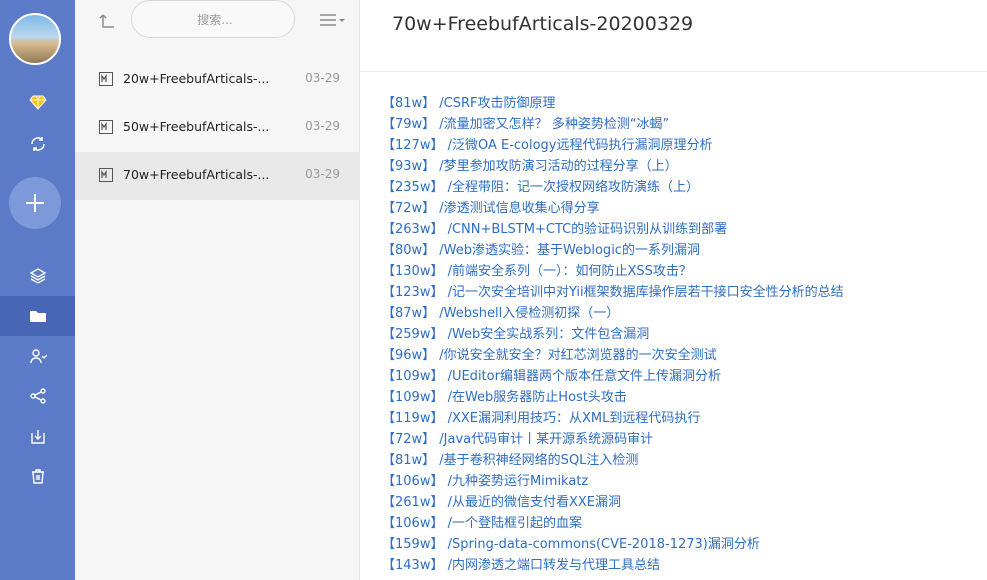 The image size is (987, 580). I want to click on go-up-button, so click(107, 21).